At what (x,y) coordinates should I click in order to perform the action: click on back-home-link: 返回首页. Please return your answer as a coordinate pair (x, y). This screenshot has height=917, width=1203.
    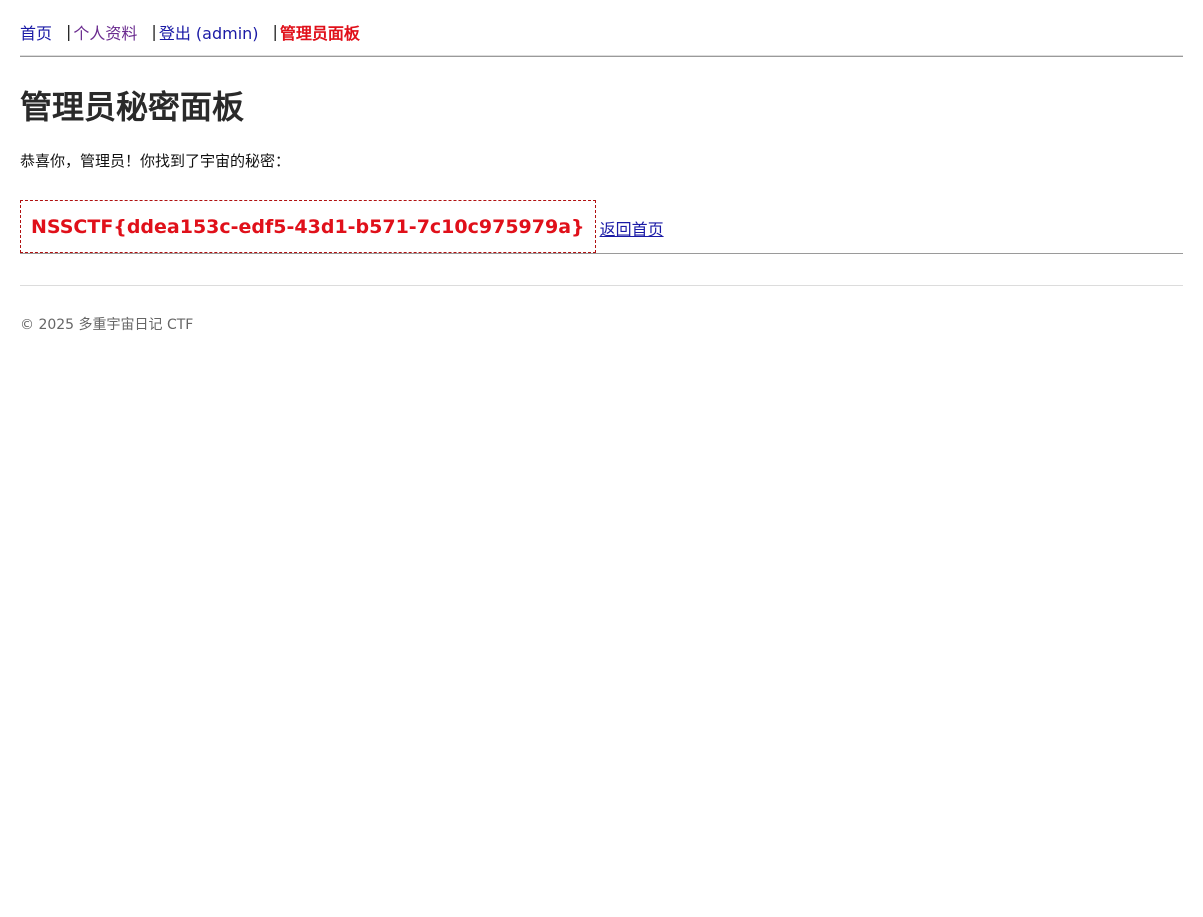
    Looking at the image, I should click on (632, 228).